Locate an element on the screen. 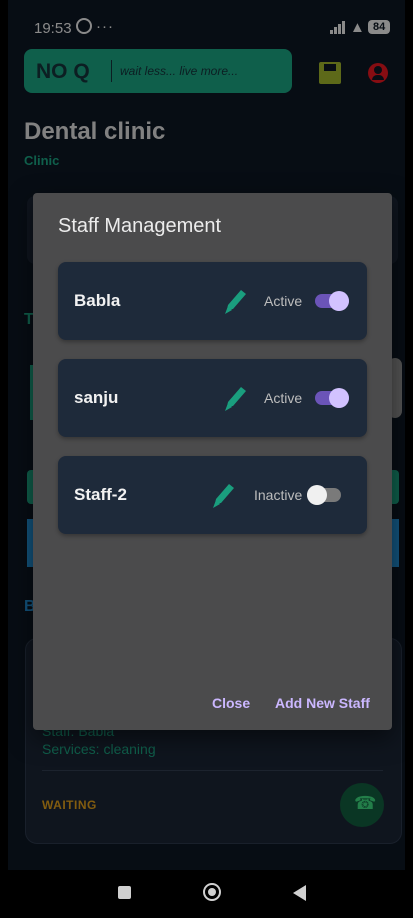  staff-row: sanju Active is located at coordinates (212, 398).